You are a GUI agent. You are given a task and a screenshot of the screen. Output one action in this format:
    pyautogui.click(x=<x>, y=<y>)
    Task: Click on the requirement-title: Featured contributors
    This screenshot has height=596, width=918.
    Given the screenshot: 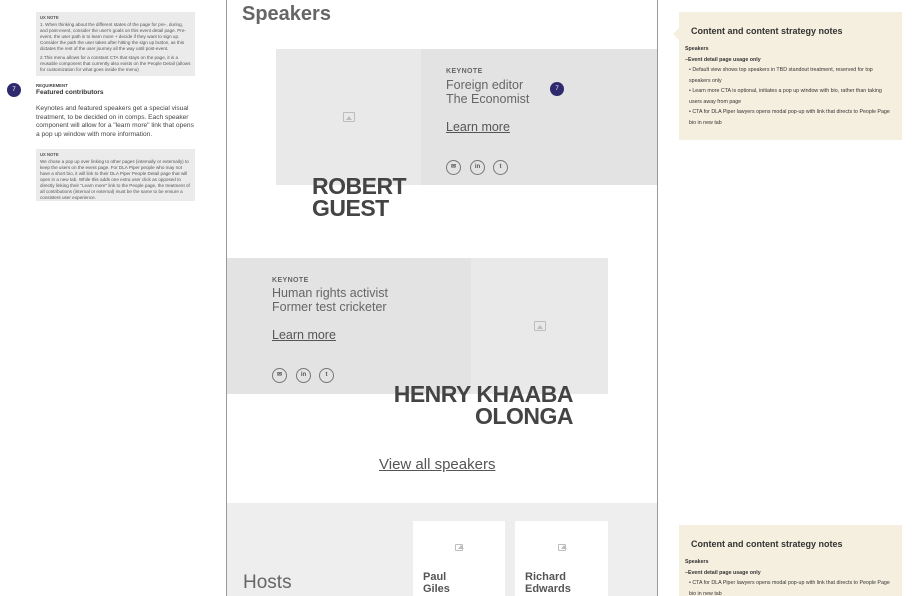 What is the action you would take?
    pyautogui.click(x=70, y=92)
    